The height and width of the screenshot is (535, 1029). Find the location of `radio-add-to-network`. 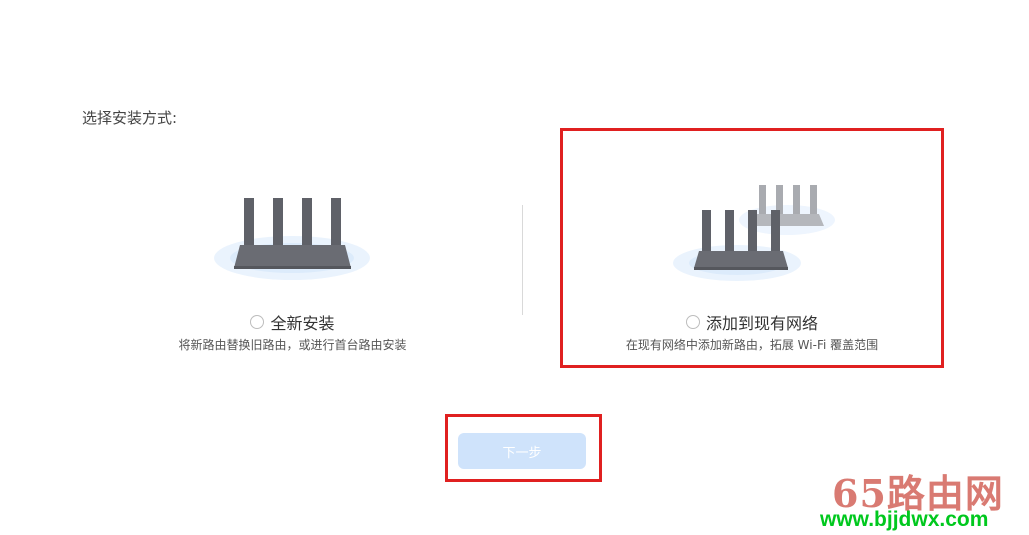

radio-add-to-network is located at coordinates (692, 322).